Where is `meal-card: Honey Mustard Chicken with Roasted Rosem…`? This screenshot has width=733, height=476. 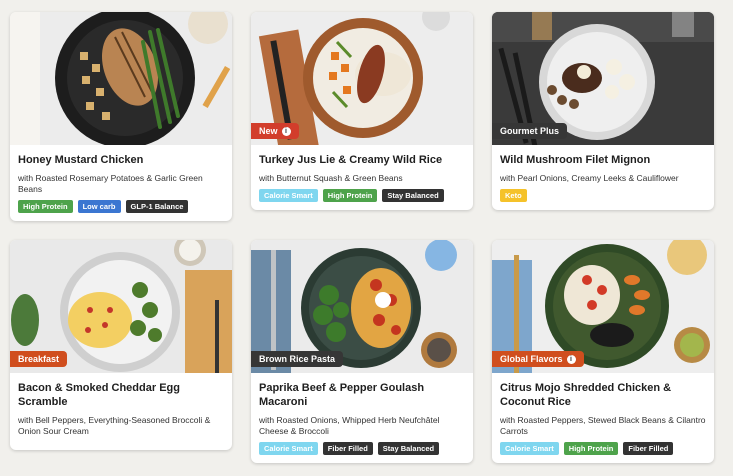 meal-card: Honey Mustard Chicken with Roasted Rosem… is located at coordinates (121, 116).